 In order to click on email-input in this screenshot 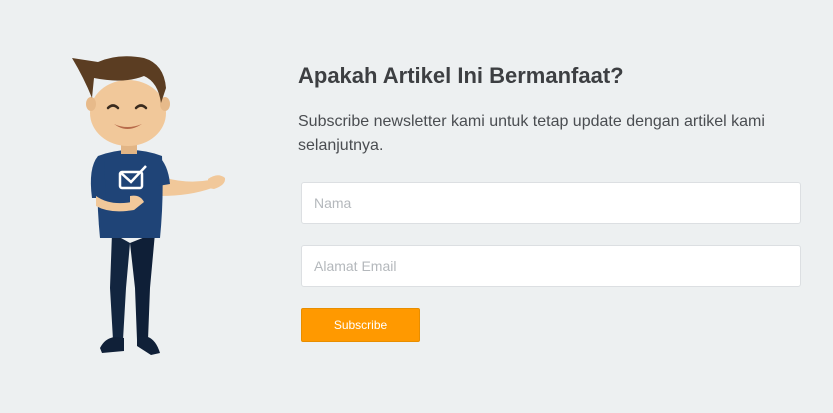, I will do `click(551, 266)`.